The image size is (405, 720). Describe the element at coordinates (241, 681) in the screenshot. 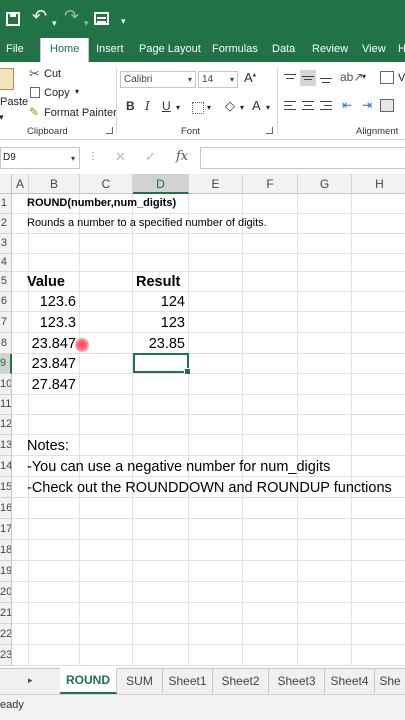

I see `sheet-tab-sheet2: Sheet2` at that location.